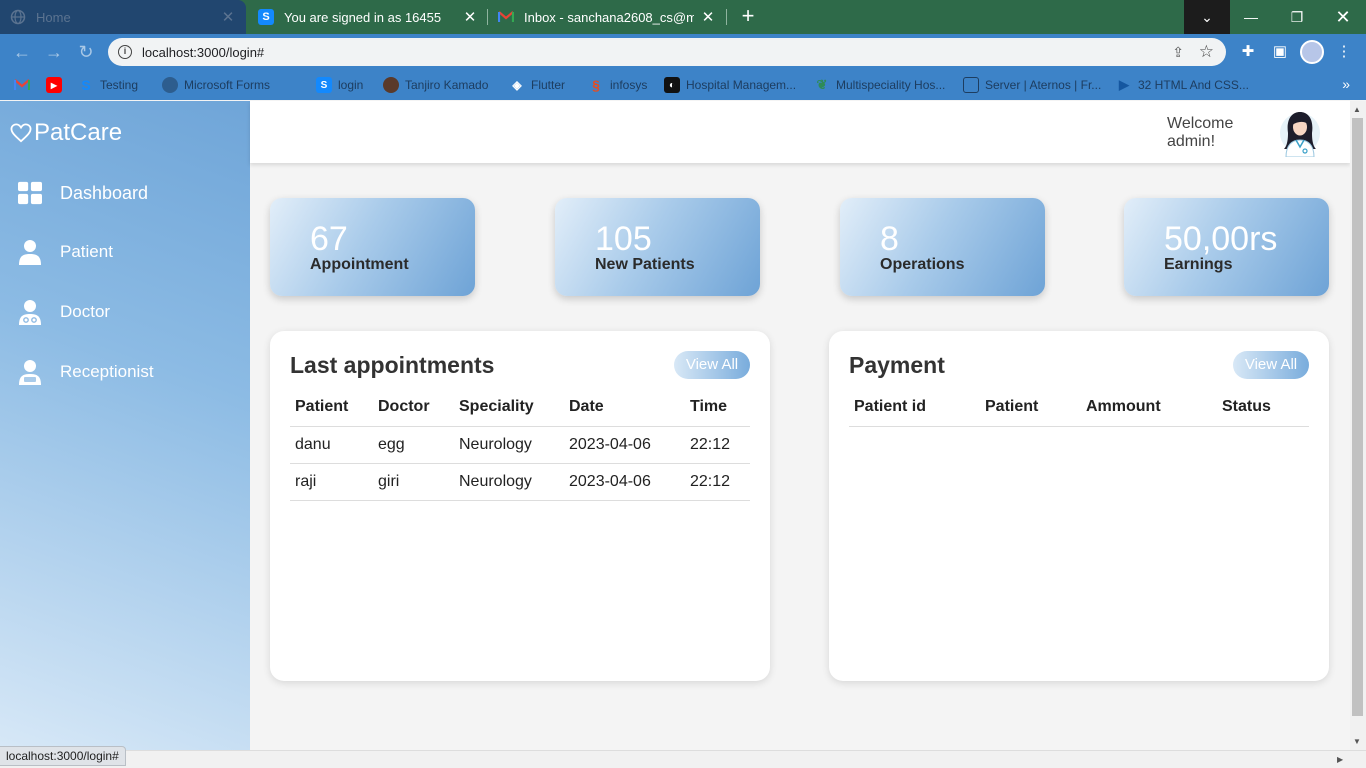  I want to click on stat-card-earnings: 50,00rs Earnings, so click(1226, 247).